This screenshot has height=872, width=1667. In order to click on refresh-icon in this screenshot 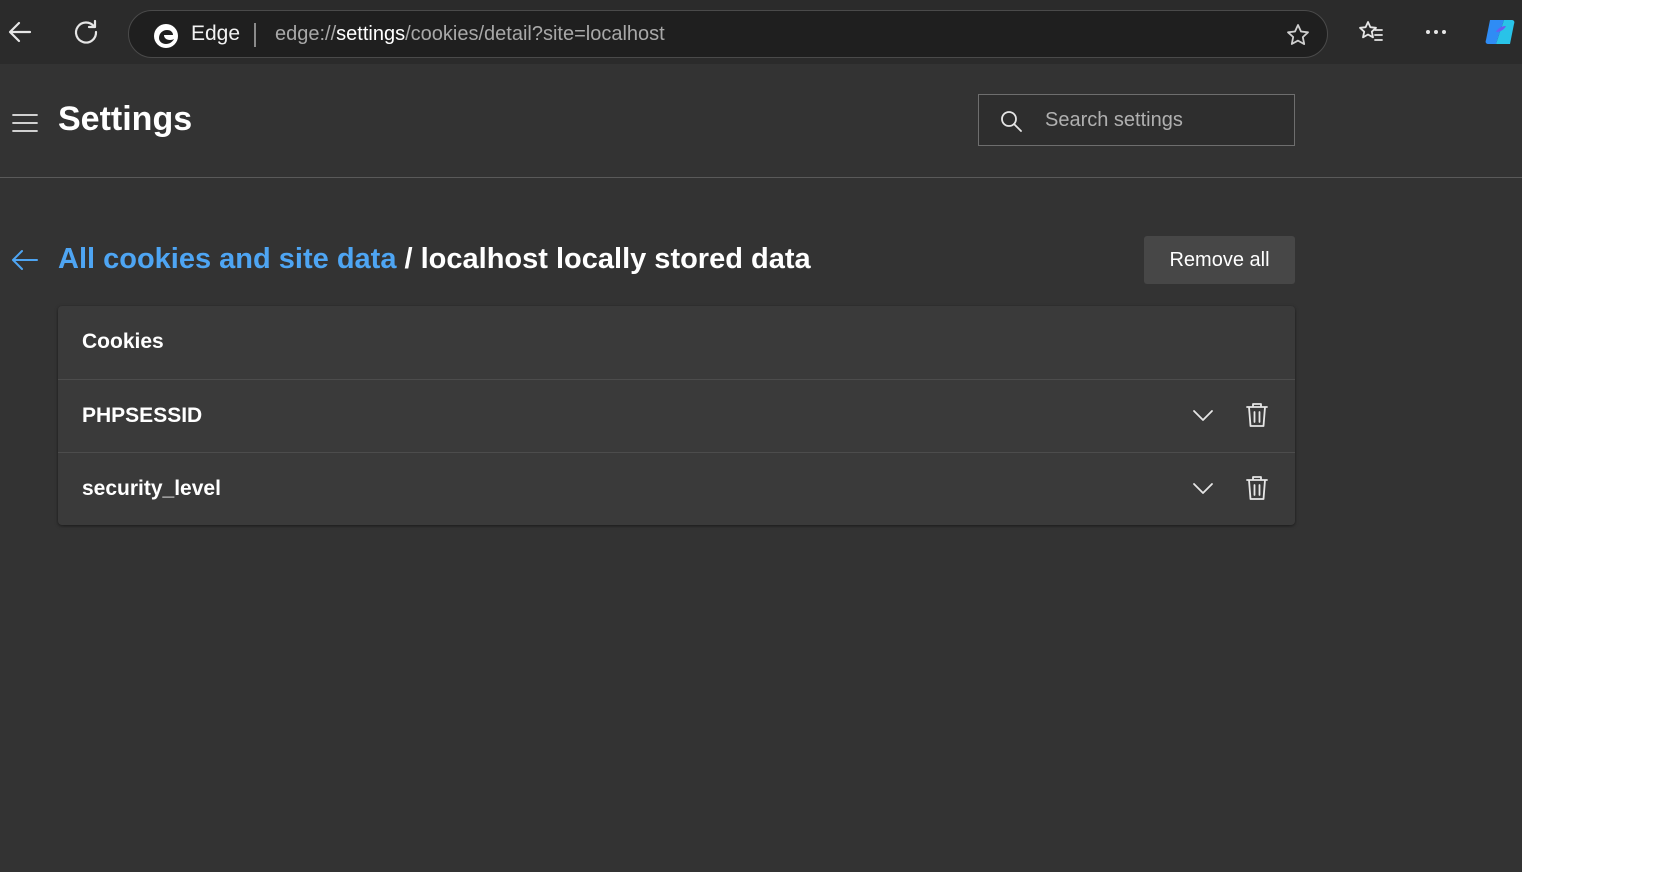, I will do `click(86, 31)`.